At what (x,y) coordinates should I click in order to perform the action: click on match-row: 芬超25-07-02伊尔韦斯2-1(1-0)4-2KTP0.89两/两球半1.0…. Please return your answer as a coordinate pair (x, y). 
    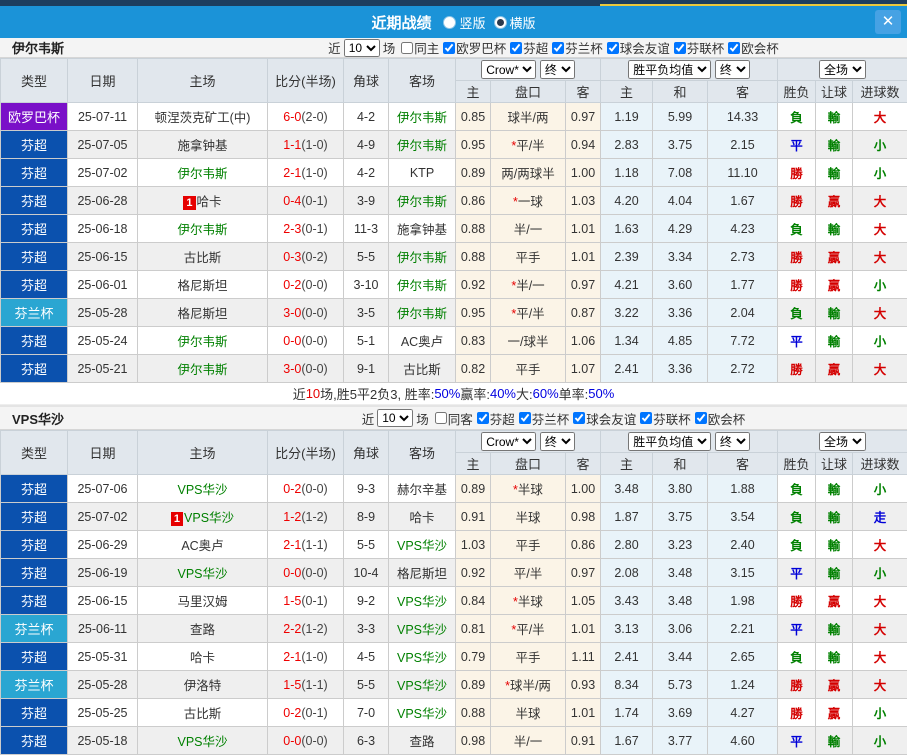
    Looking at the image, I should click on (454, 173).